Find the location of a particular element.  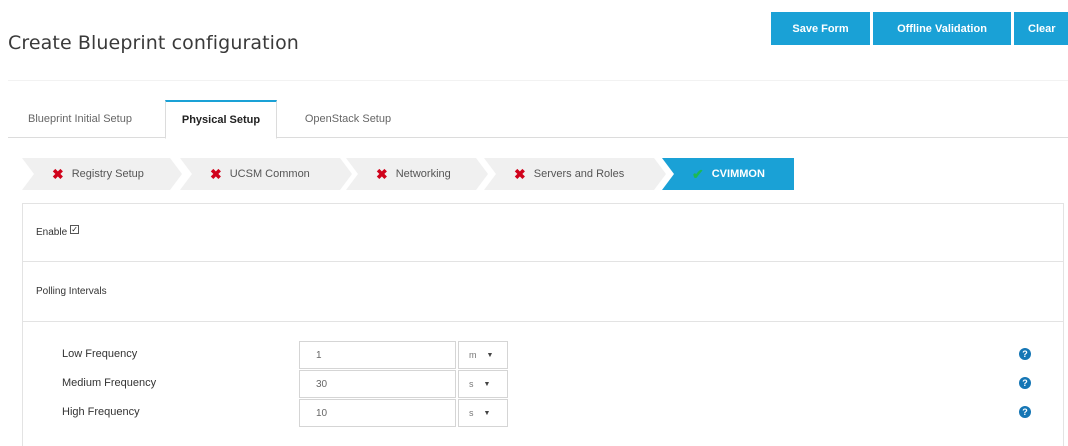

save-form-button: Save Form is located at coordinates (820, 28).